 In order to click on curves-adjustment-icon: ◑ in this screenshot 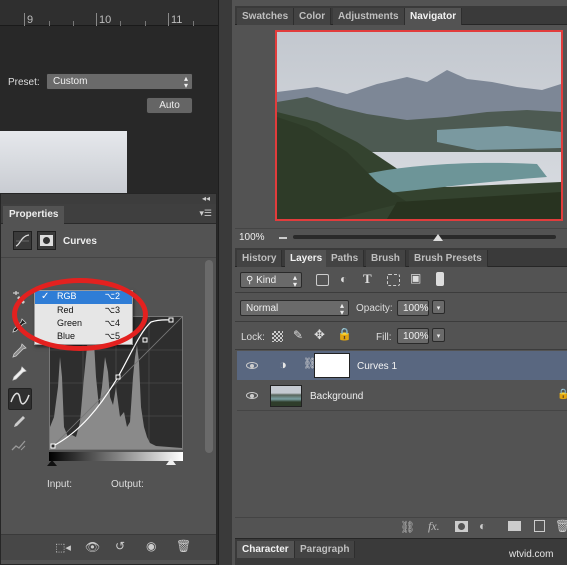, I will do `click(283, 364)`.